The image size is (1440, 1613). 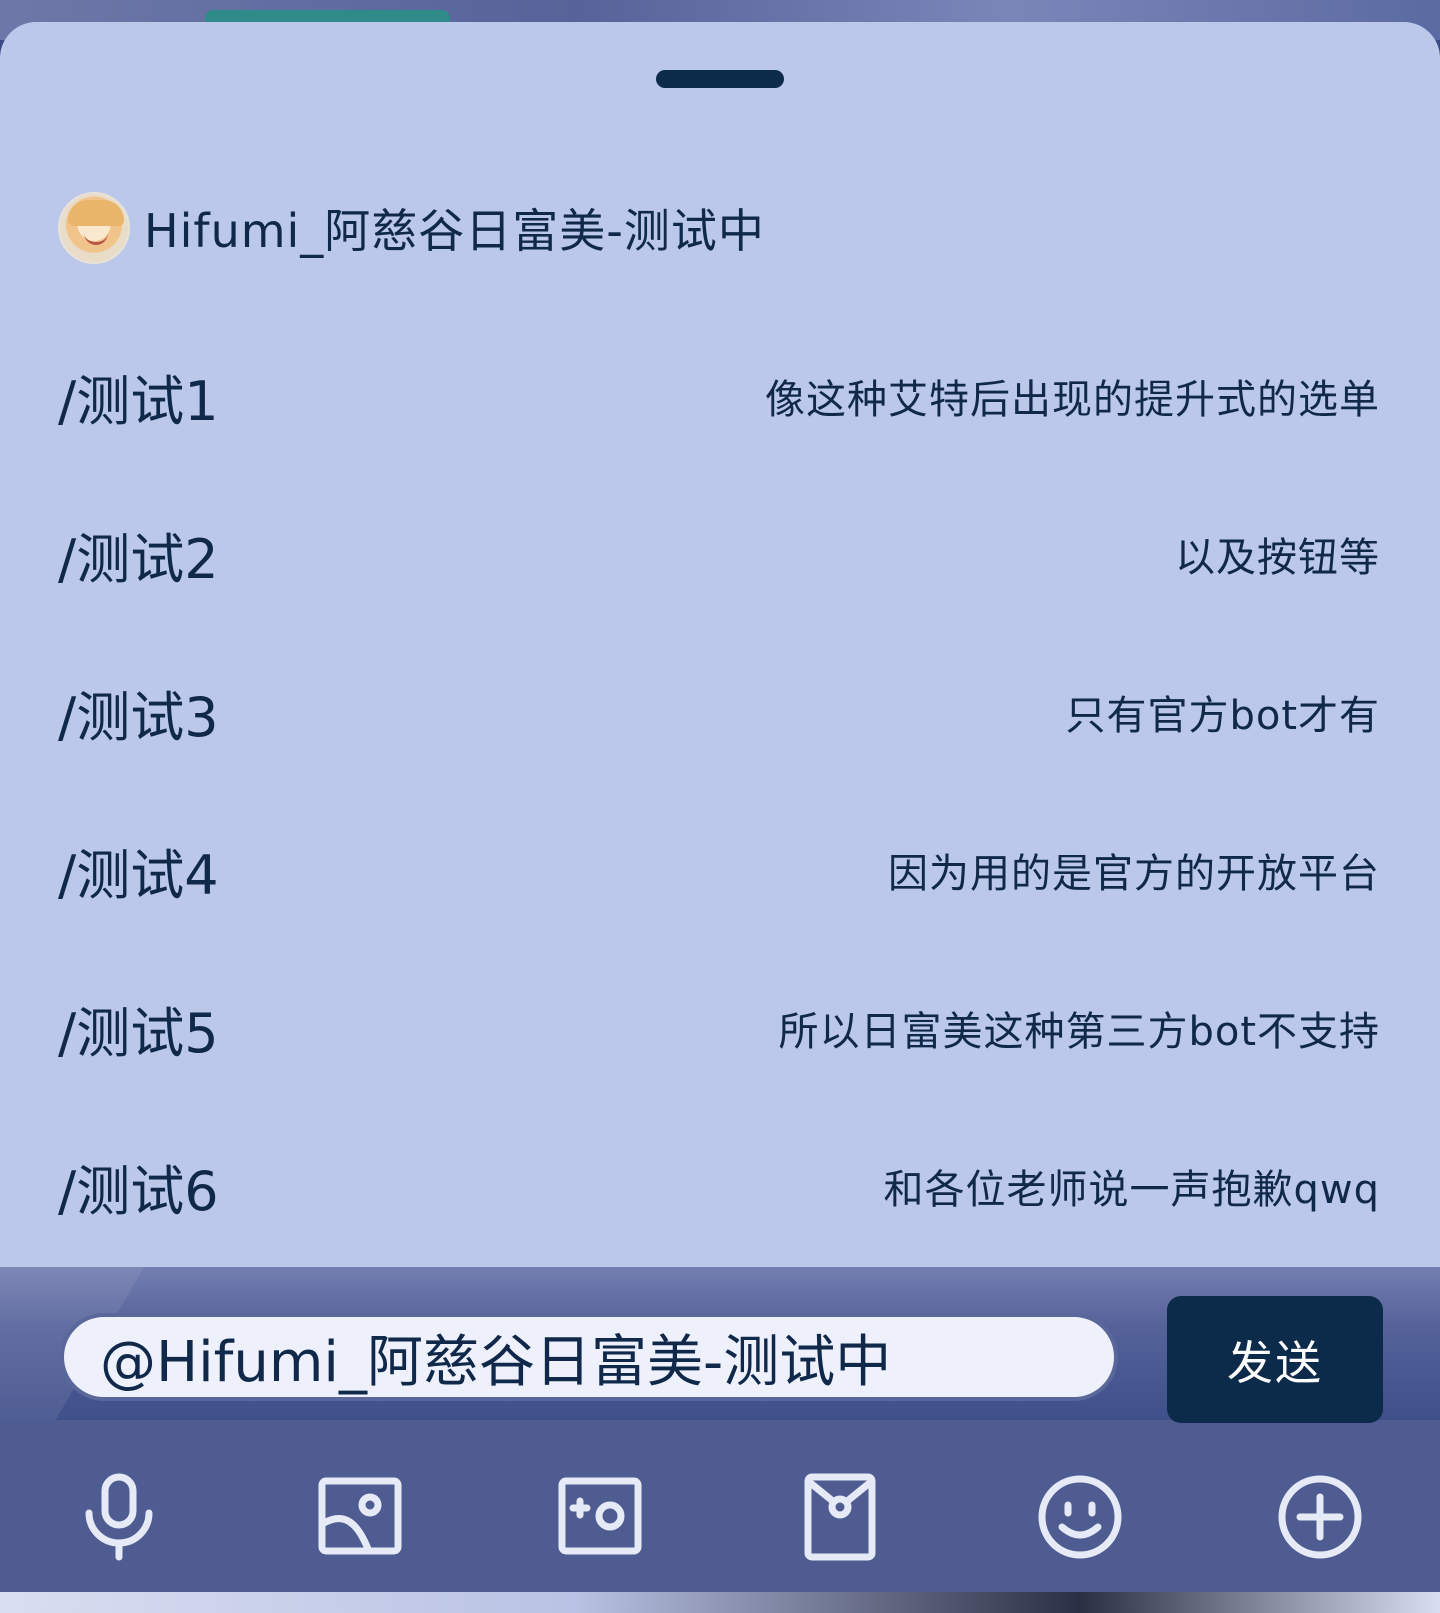 I want to click on command-item: /测试1 像这种艾特后出现的提升式的选单, so click(x=719, y=396).